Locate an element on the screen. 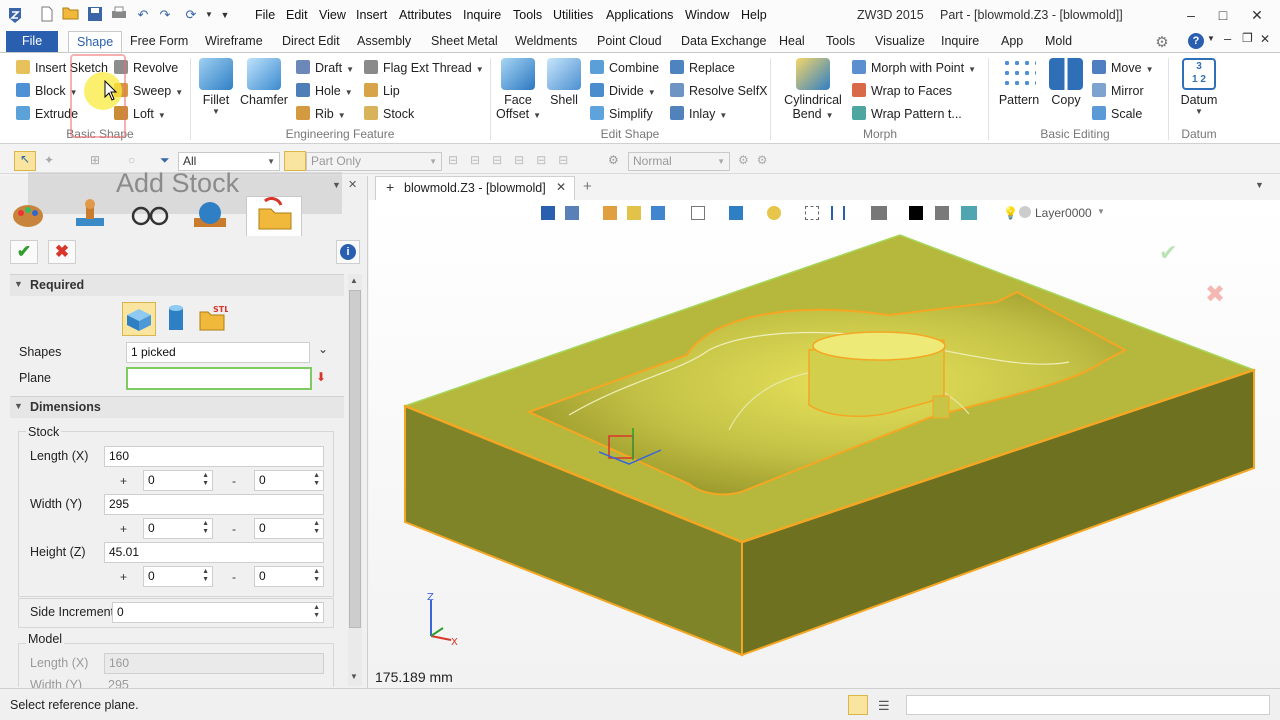  tab-direct-edit: Direct Edit is located at coordinates (311, 42).